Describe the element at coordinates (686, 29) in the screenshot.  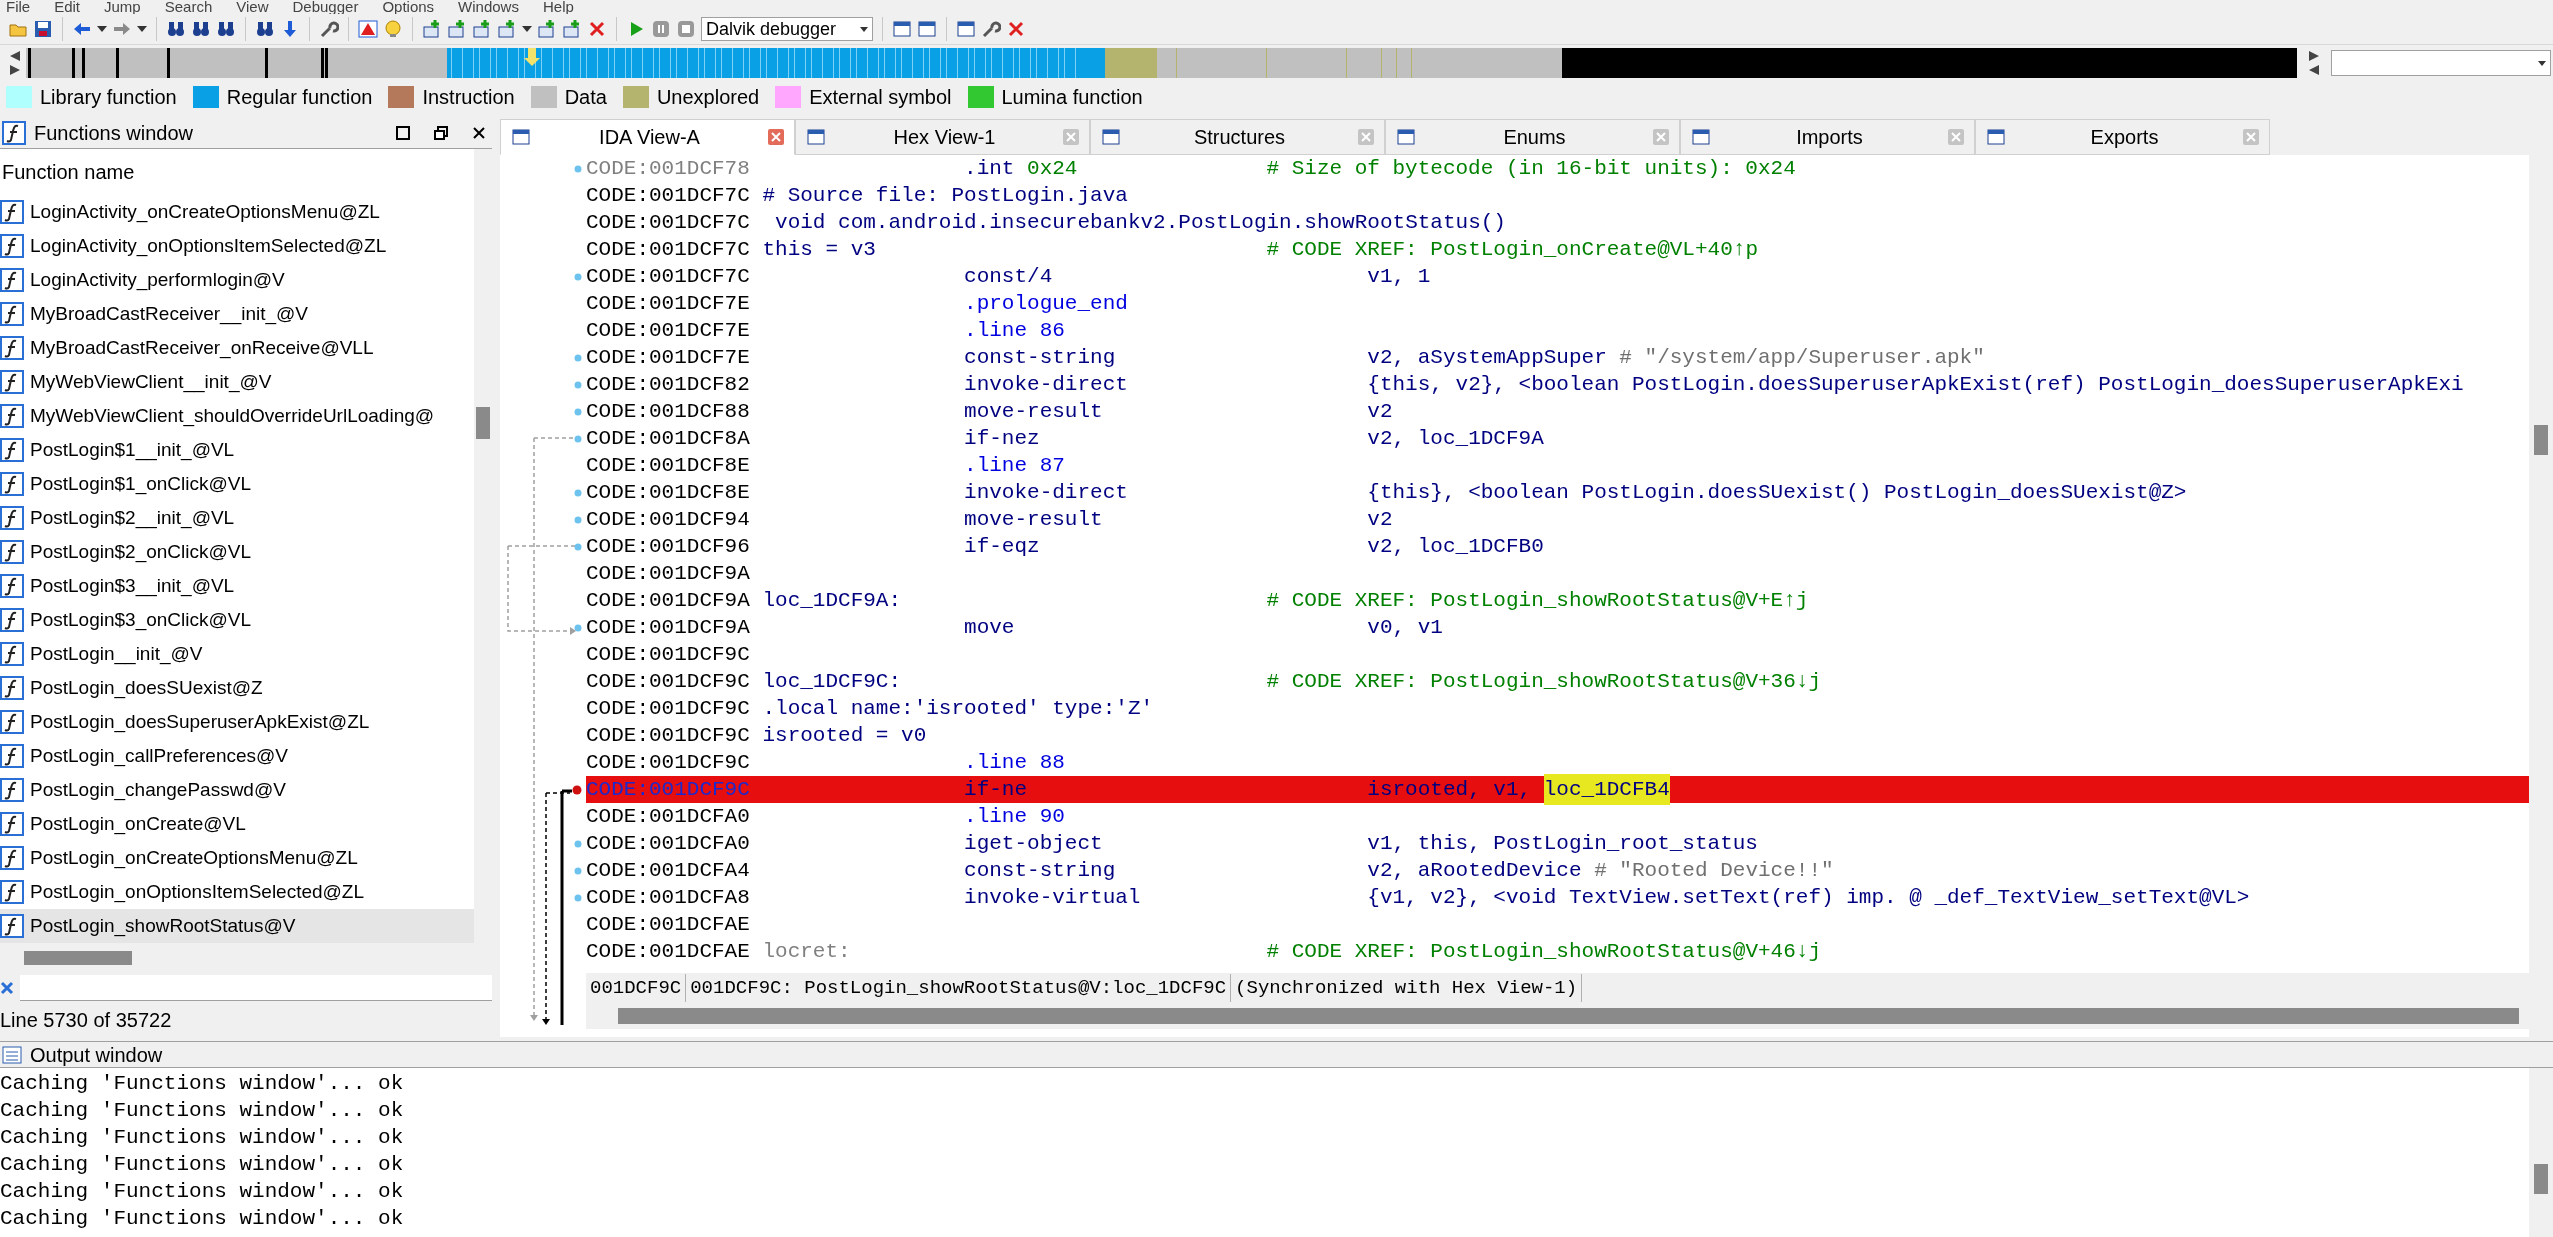
I see `stop-icon` at that location.